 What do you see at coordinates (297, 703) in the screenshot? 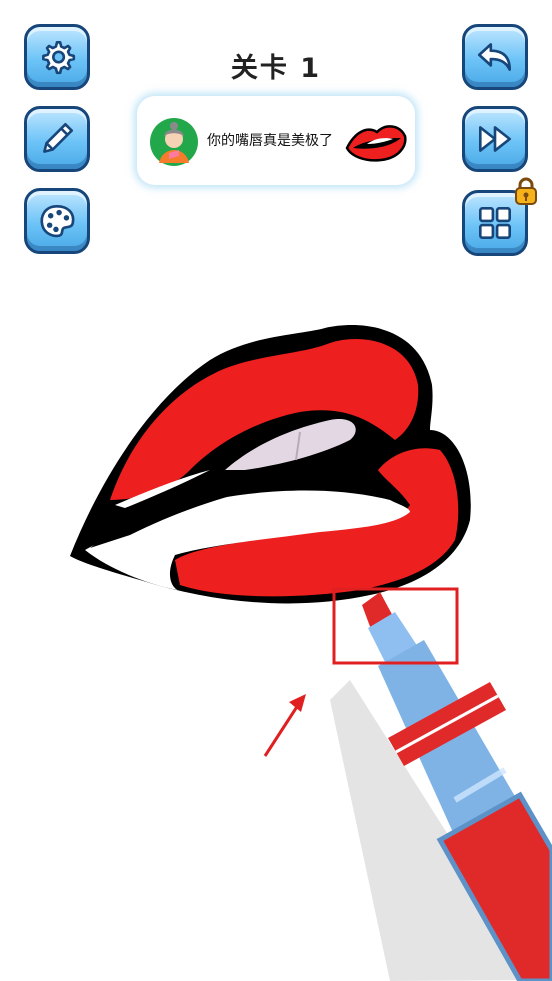
I see `hint-arrow-head` at bounding box center [297, 703].